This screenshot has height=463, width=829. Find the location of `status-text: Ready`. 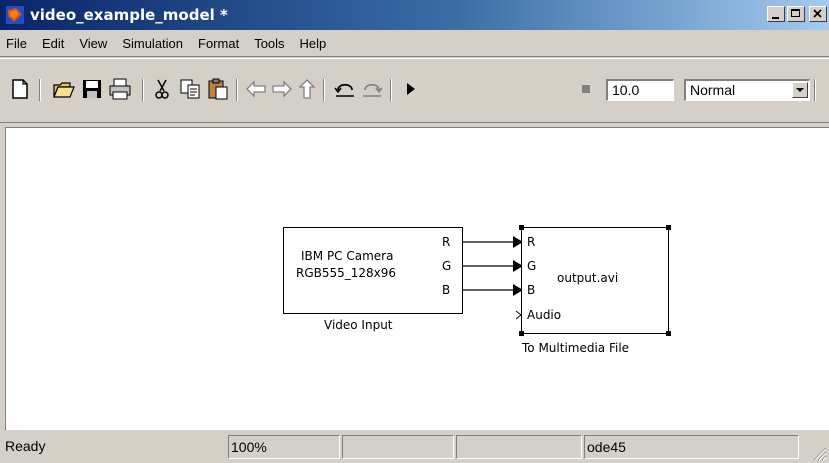

status-text: Ready is located at coordinates (25, 446).